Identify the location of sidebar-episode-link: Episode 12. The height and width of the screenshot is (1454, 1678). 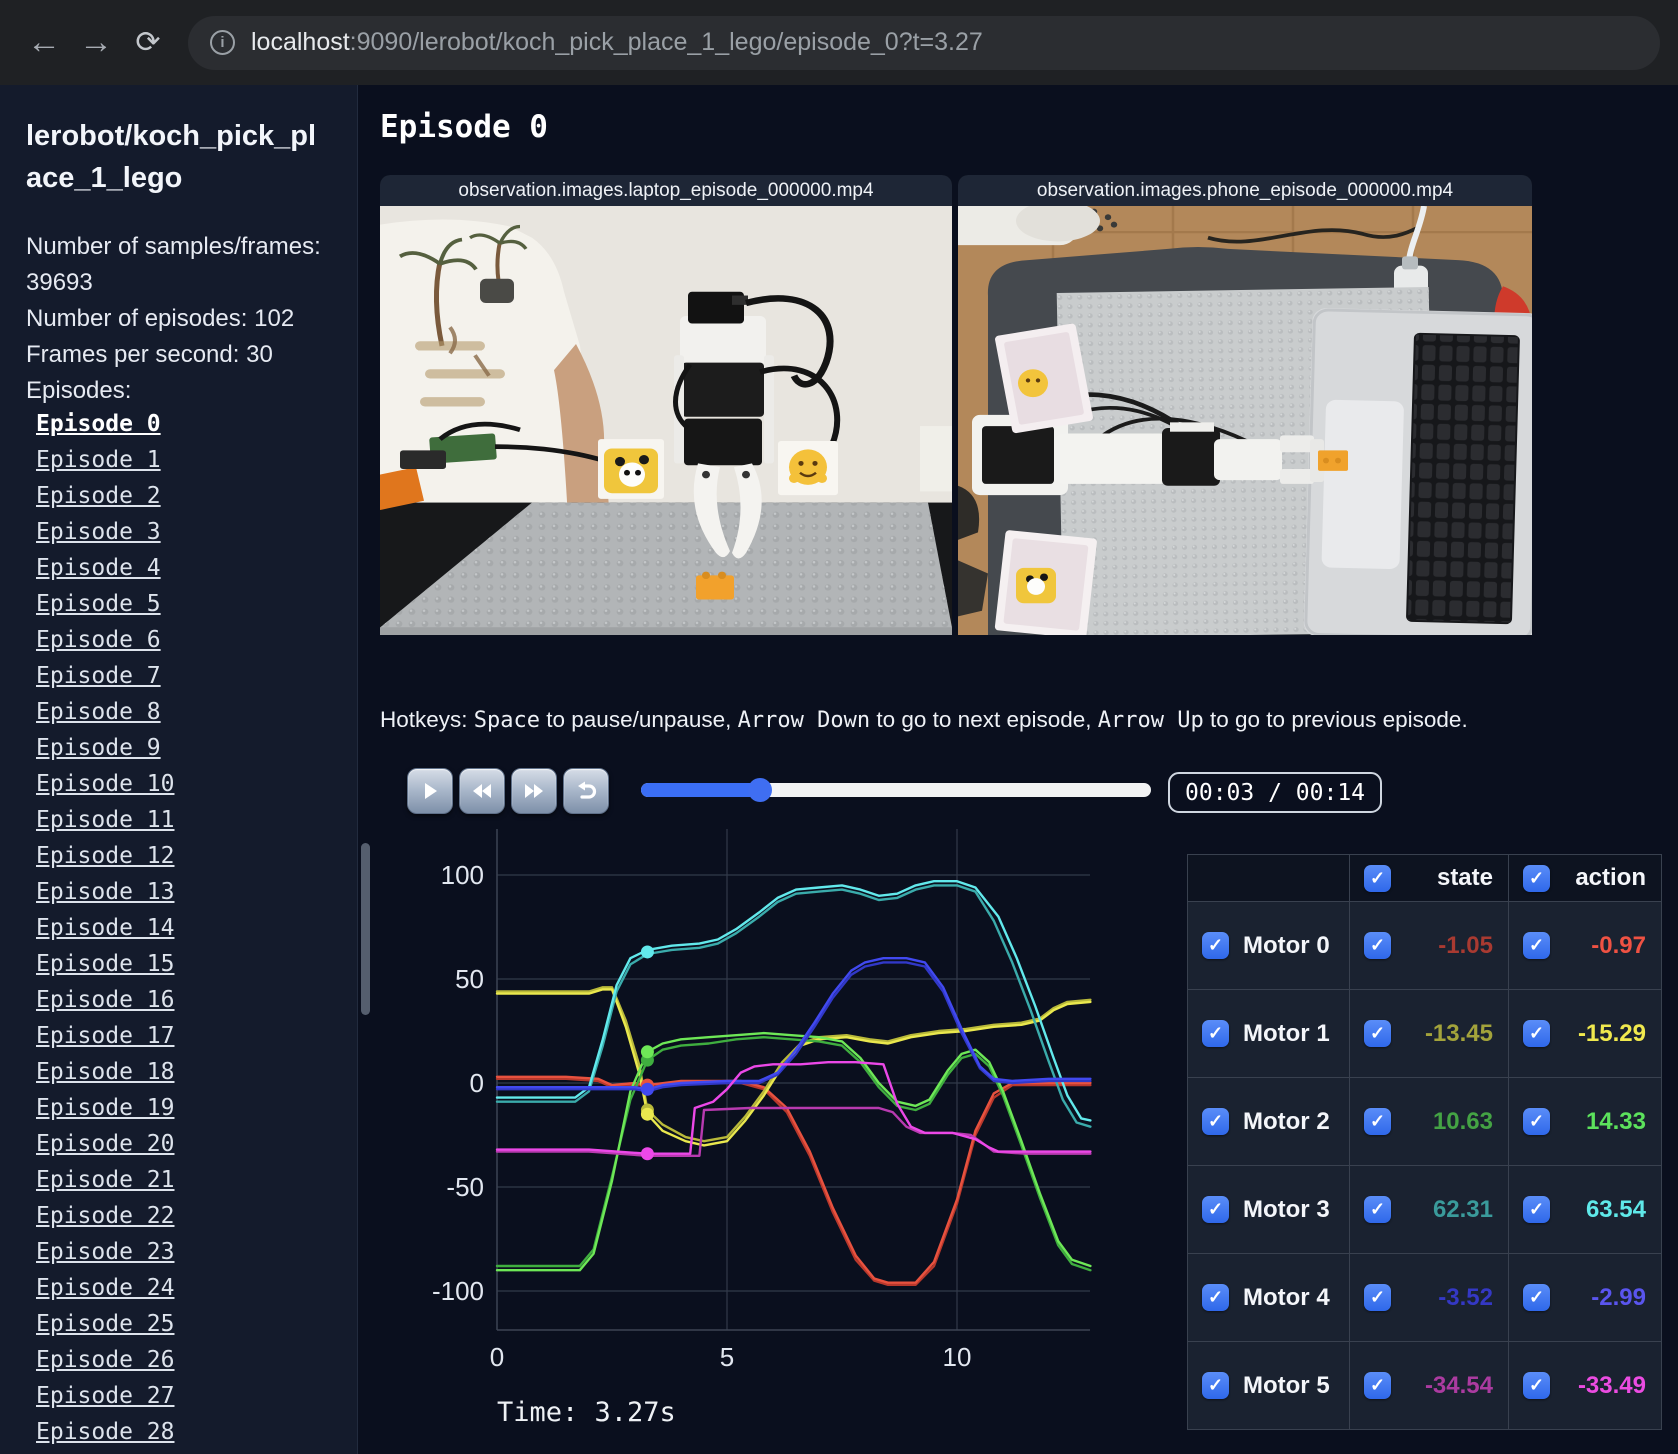
(186, 856).